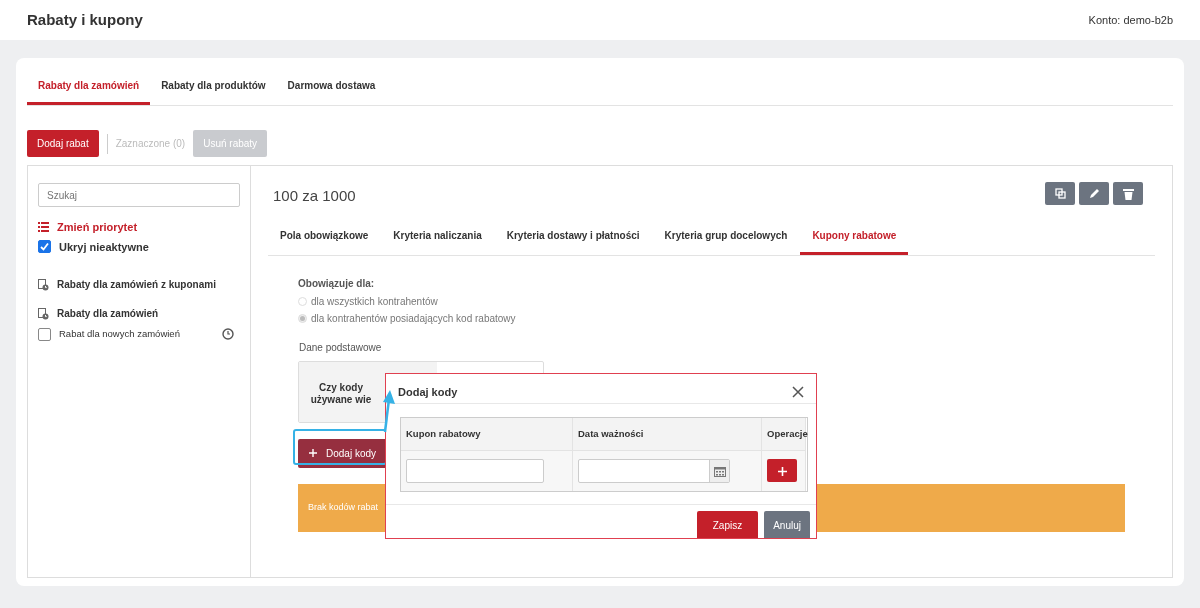  Describe the element at coordinates (727, 524) in the screenshot. I see `save-button: Zapisz` at that location.